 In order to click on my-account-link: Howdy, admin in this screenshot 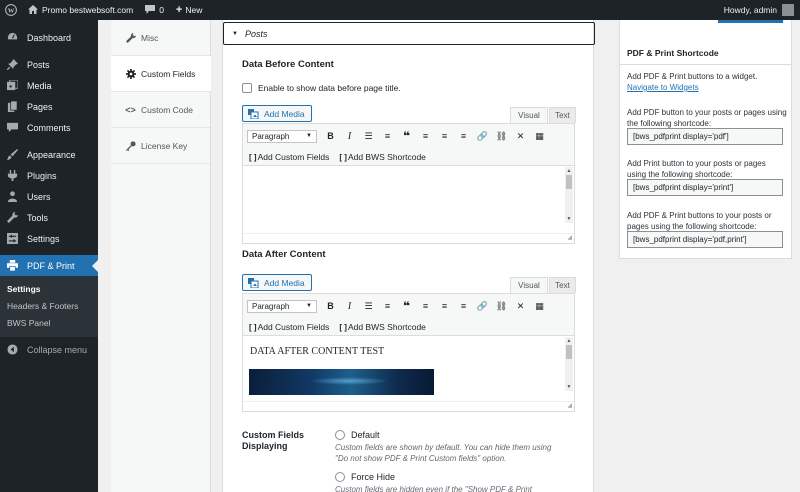, I will do `click(759, 10)`.